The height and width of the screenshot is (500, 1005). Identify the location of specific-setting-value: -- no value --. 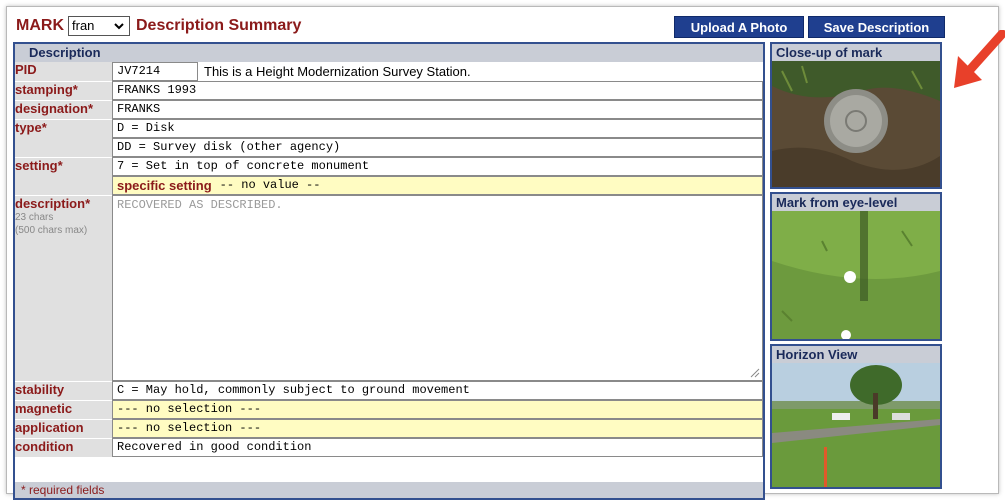
(270, 185).